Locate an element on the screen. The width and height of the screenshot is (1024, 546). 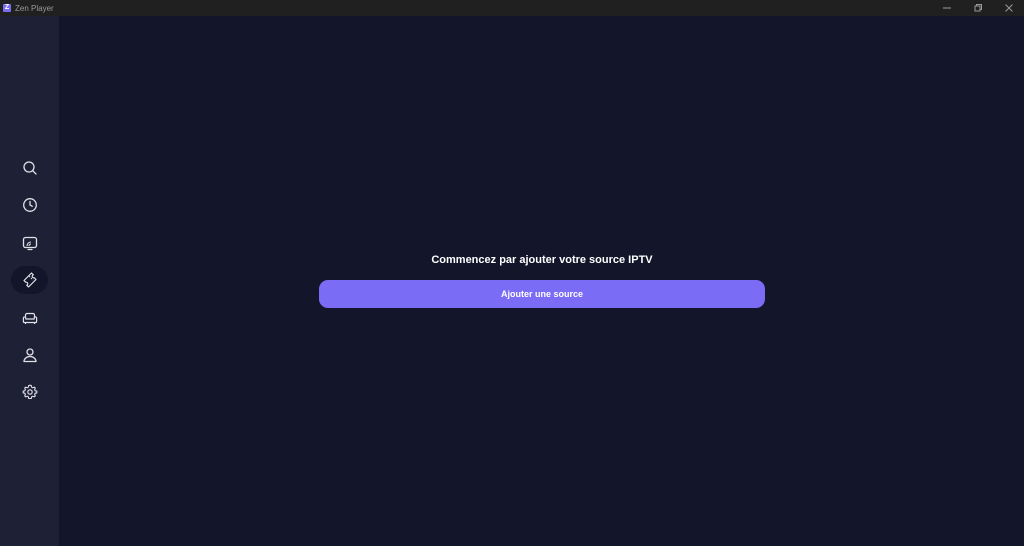
user-icon is located at coordinates (29, 355).